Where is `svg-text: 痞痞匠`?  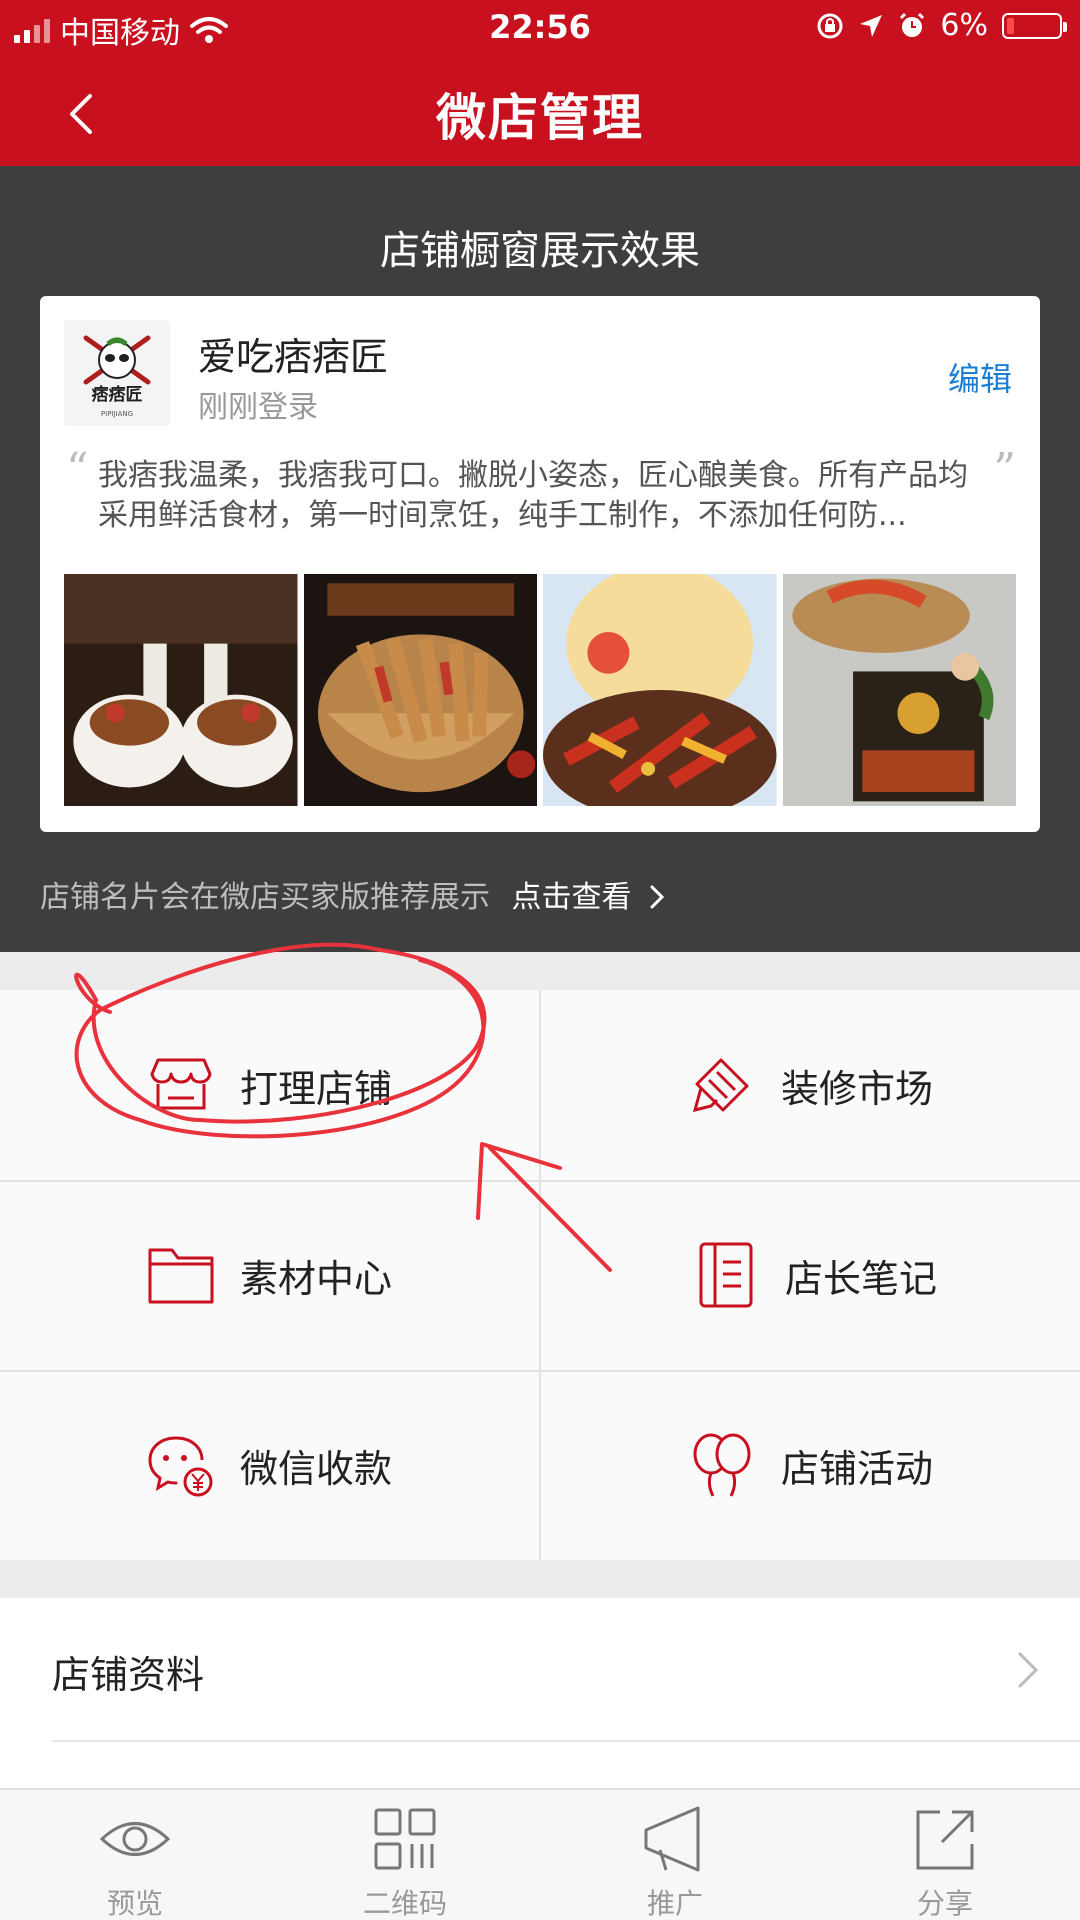 svg-text: 痞痞匠 is located at coordinates (117, 394).